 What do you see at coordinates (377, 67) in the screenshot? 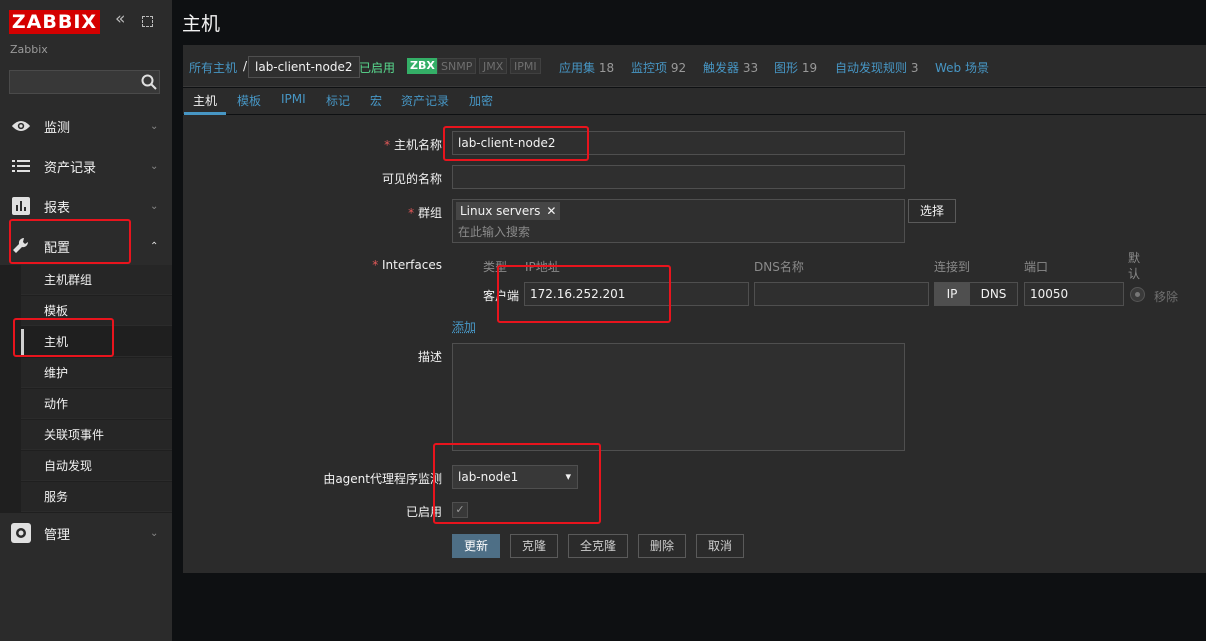
I see `host-status-enabled: 已启用` at bounding box center [377, 67].